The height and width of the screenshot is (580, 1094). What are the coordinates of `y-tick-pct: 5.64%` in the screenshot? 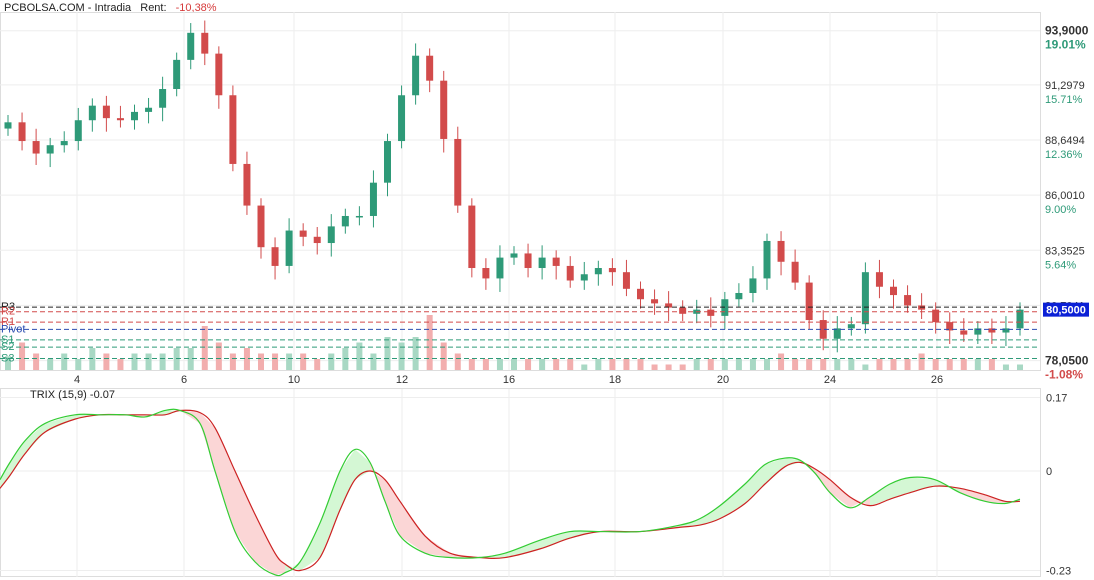 It's located at (1060, 265).